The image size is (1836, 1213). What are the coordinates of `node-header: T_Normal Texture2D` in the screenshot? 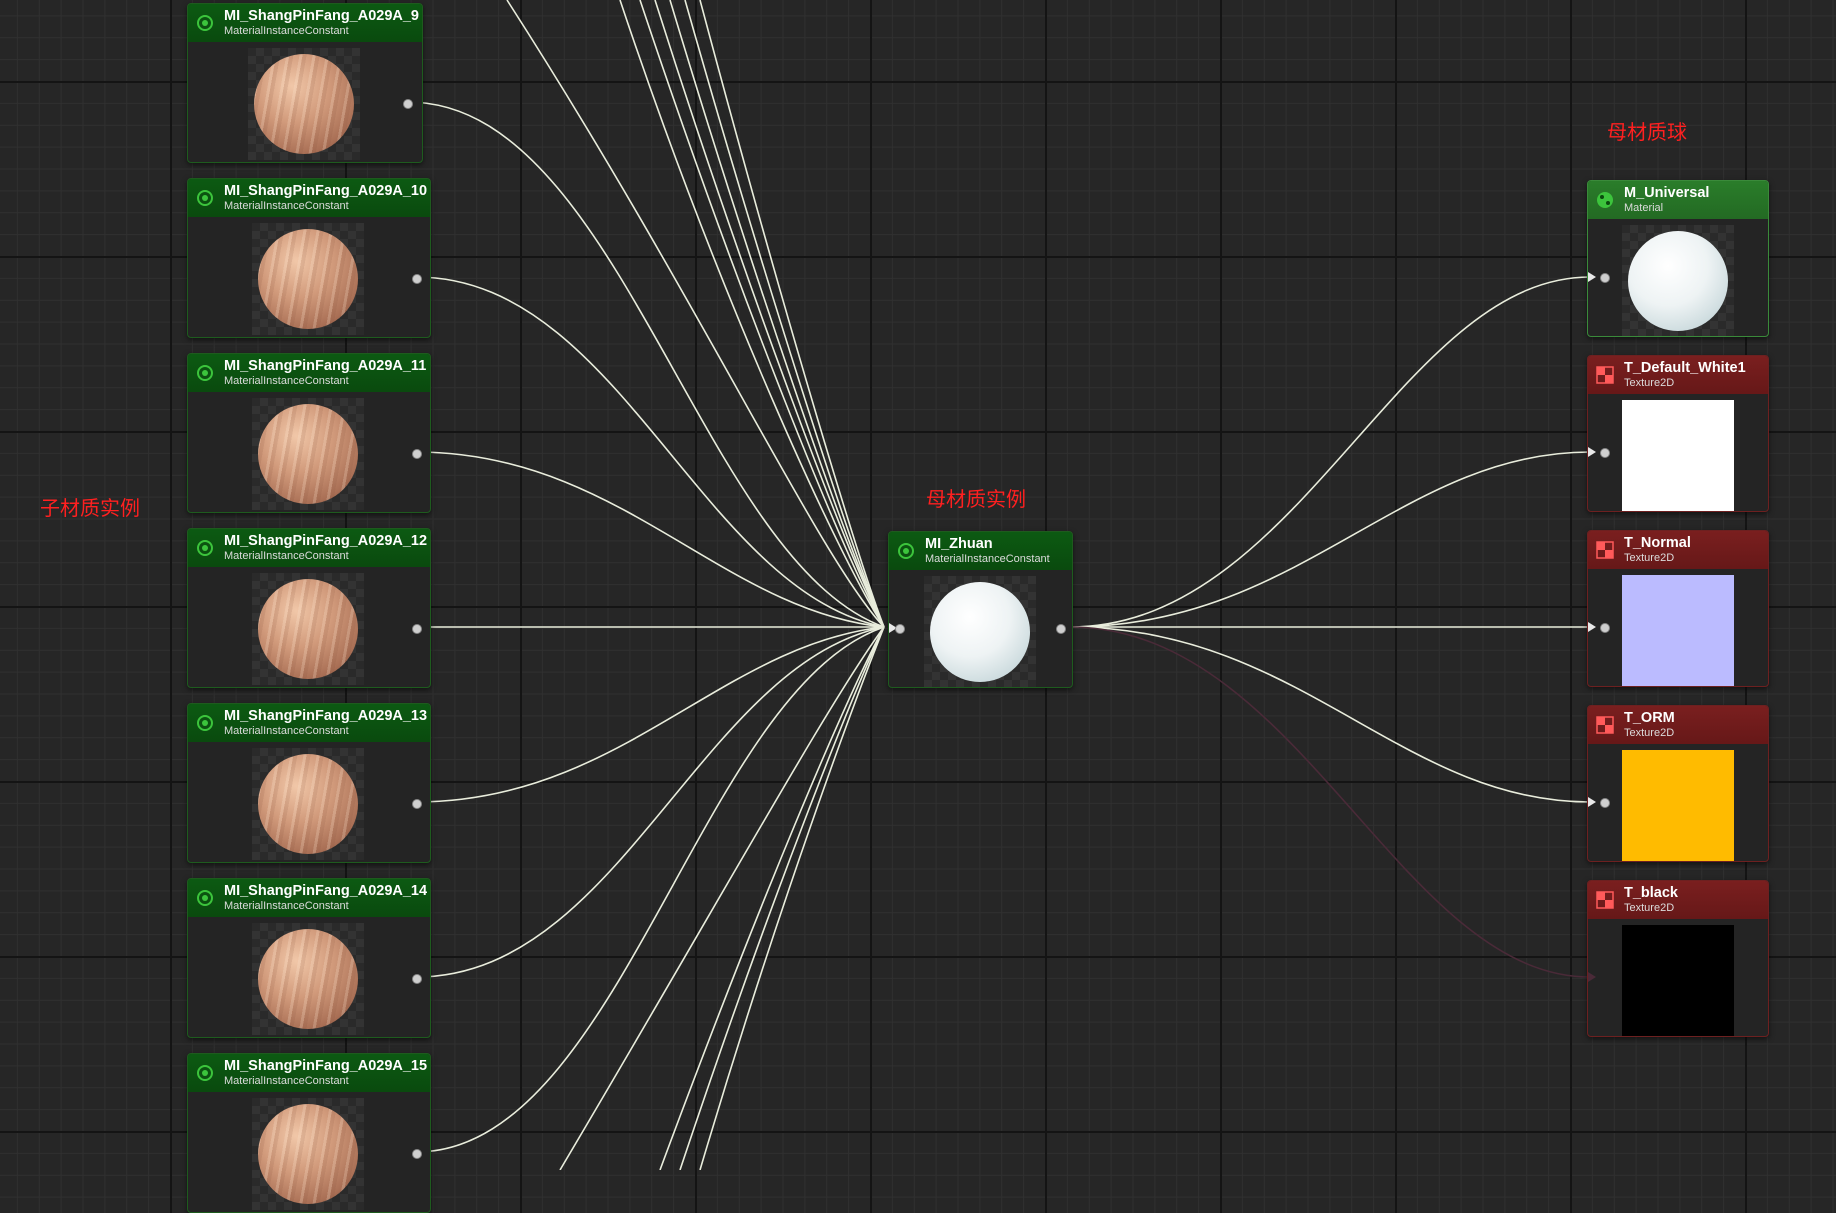 It's located at (1678, 550).